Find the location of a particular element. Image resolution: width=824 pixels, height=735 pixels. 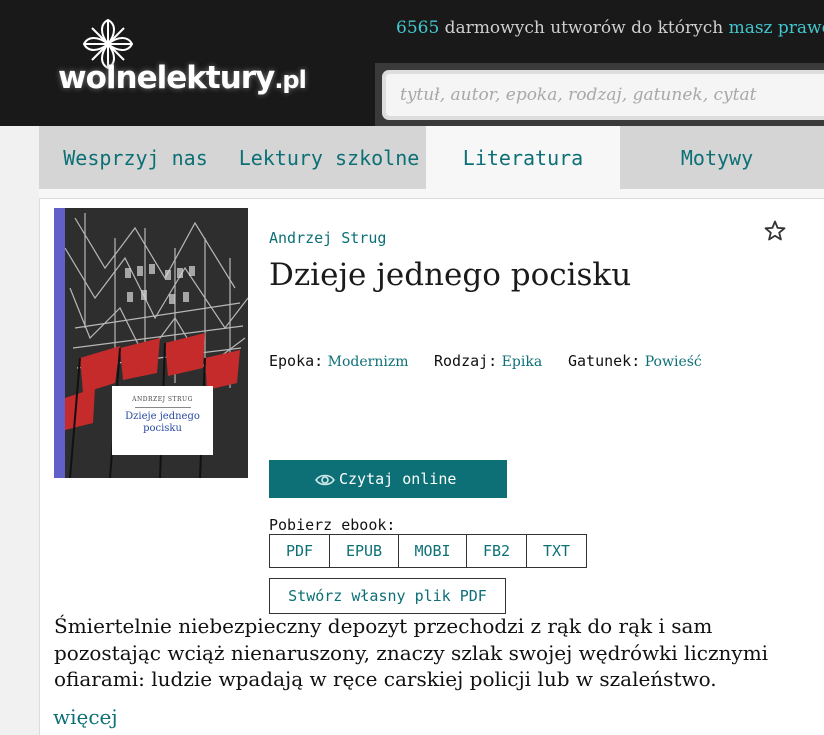

cover-divider is located at coordinates (162, 407).